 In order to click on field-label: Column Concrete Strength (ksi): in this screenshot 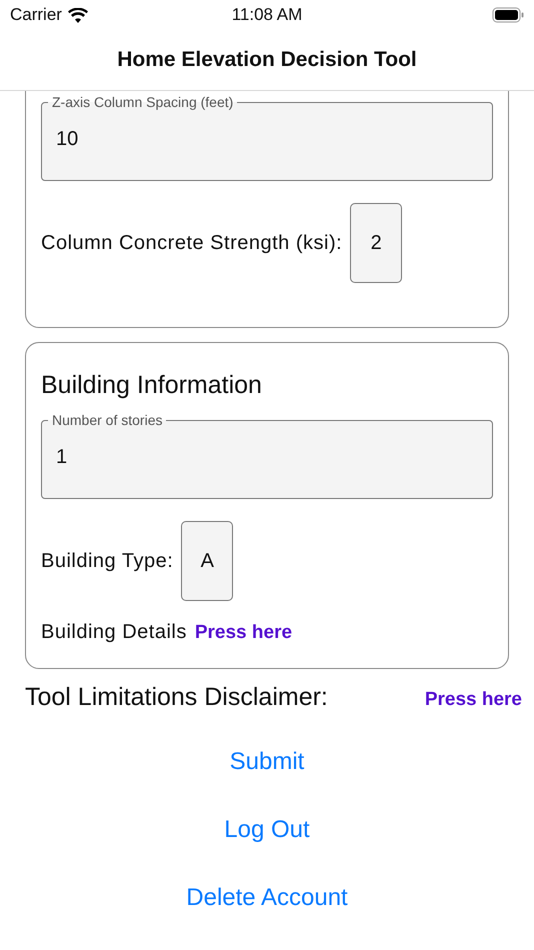, I will do `click(191, 243)`.